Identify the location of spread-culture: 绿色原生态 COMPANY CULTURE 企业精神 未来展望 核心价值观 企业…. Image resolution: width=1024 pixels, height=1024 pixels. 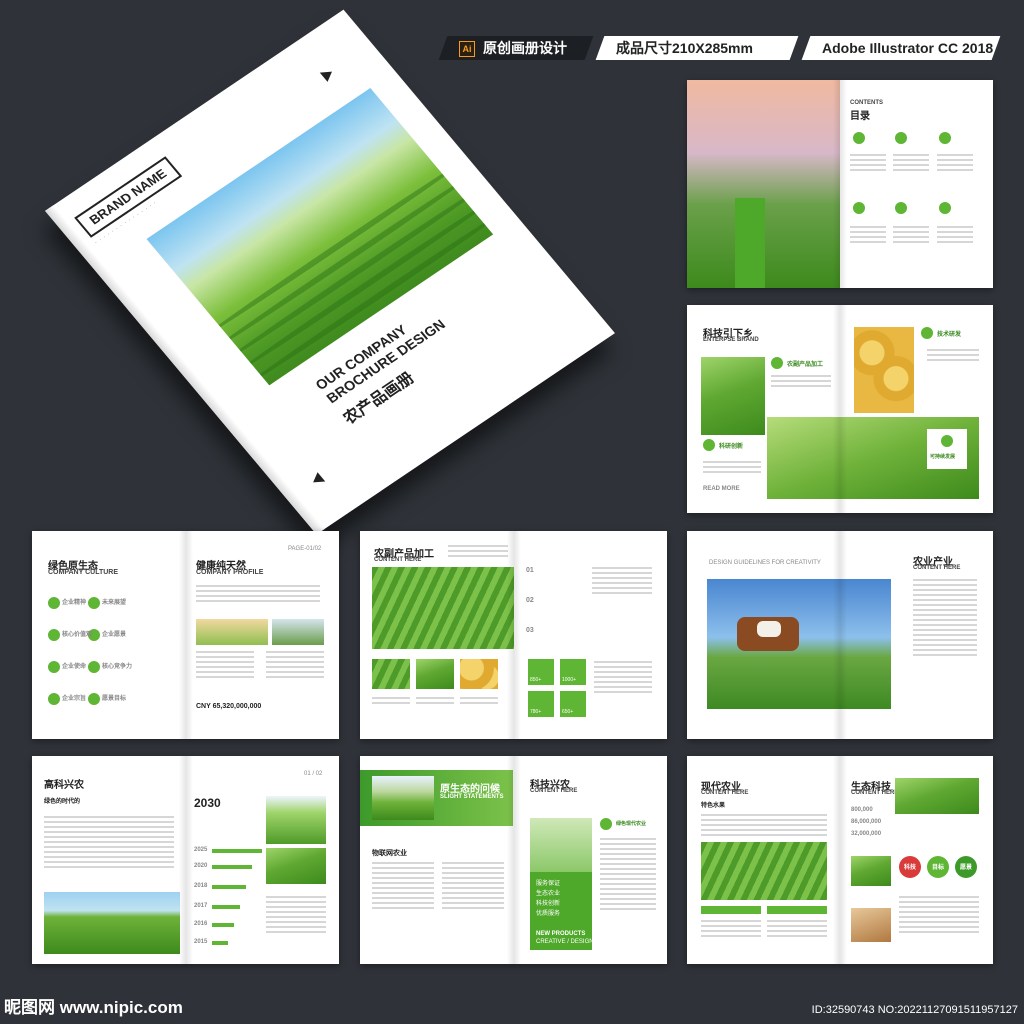
(185, 635).